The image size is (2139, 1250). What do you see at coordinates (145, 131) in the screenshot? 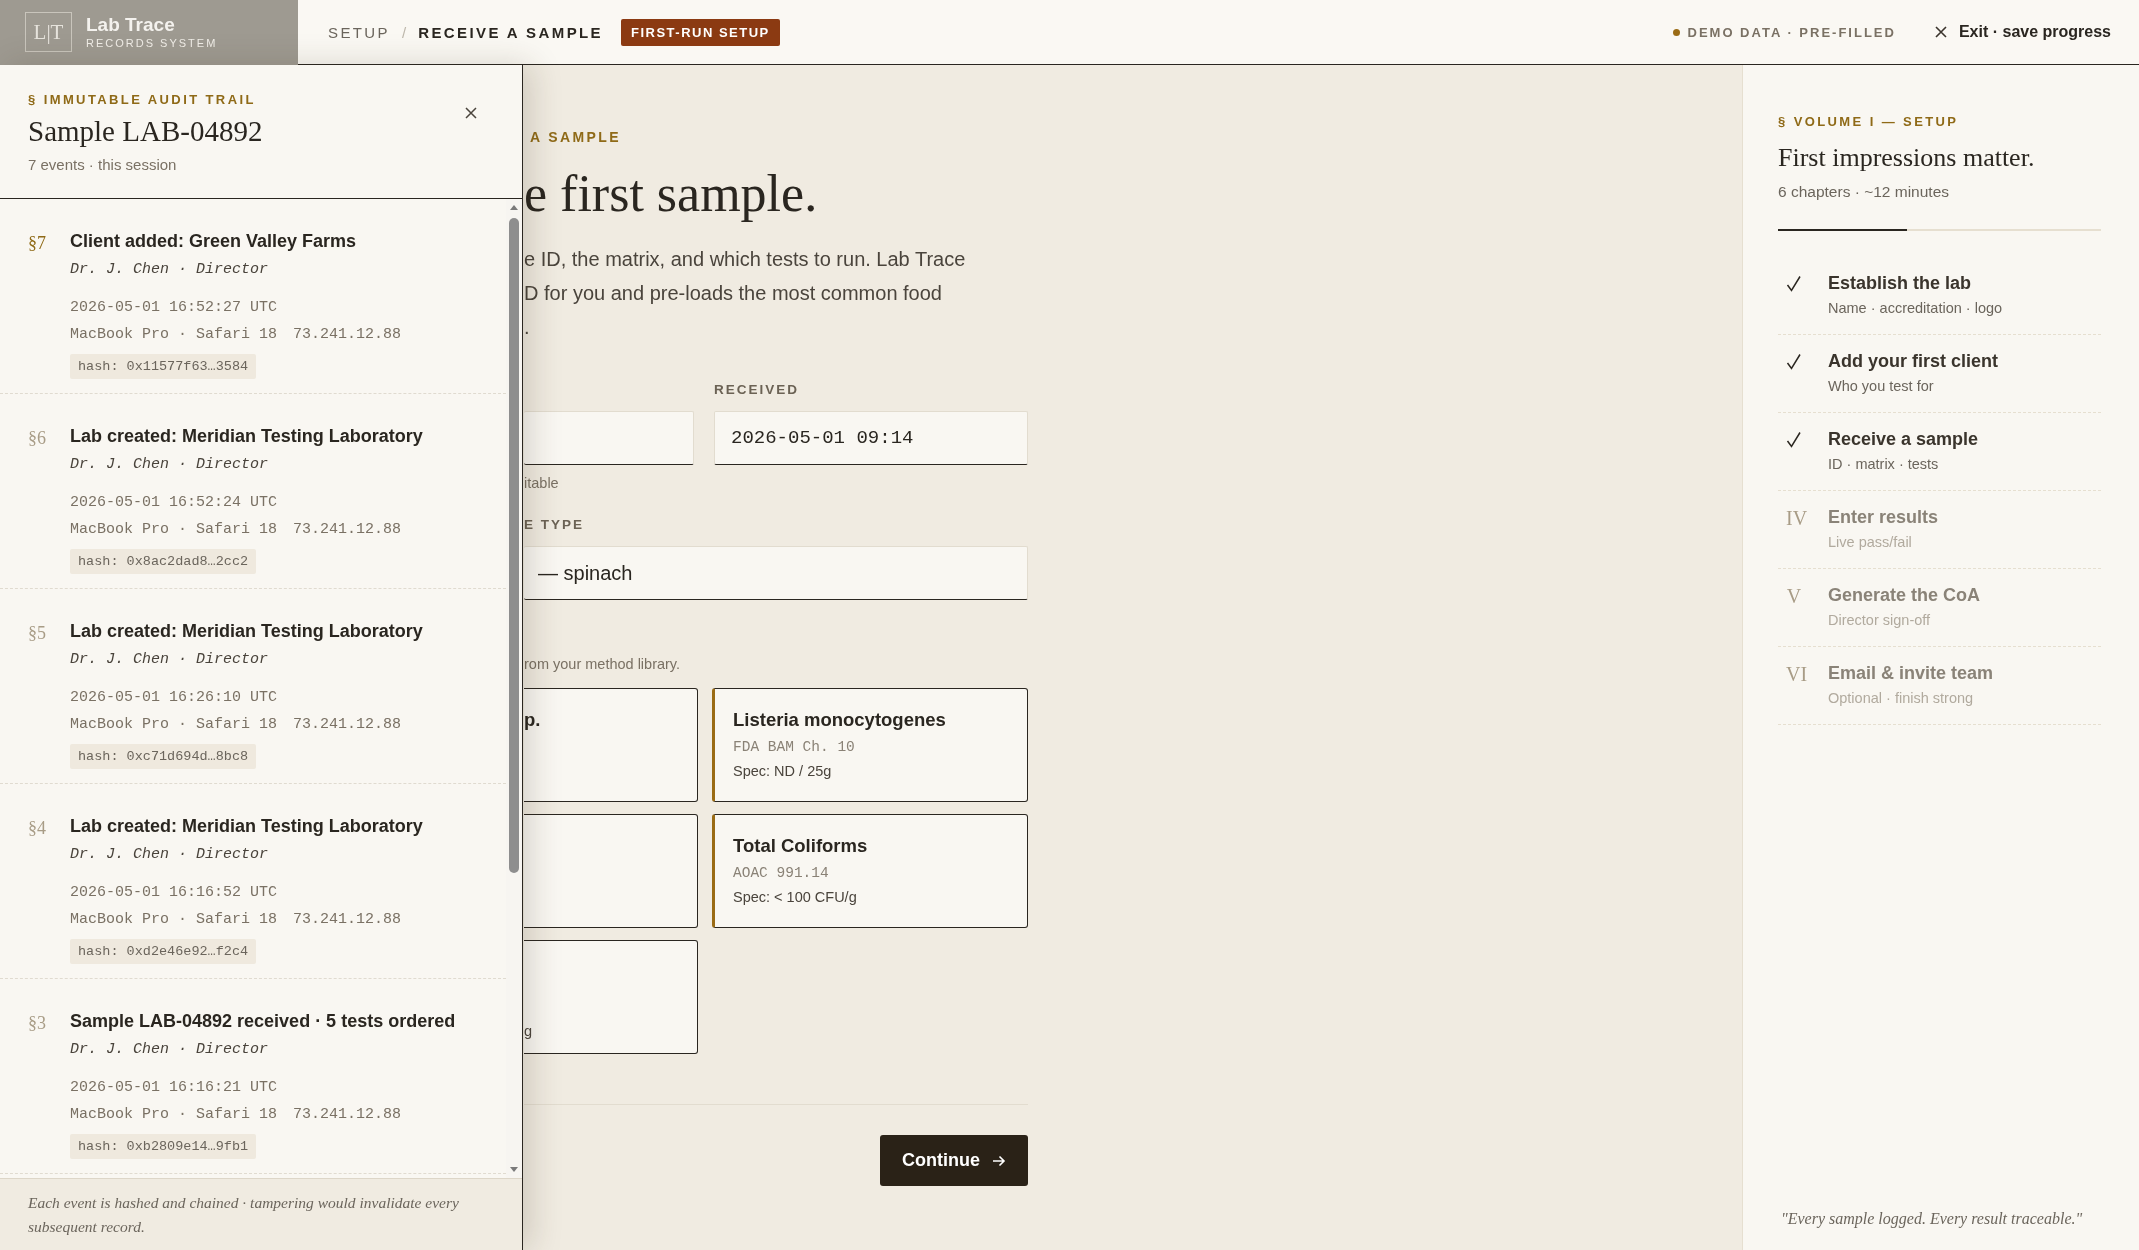
I see `drawer-title: Sample LAB-04892` at bounding box center [145, 131].